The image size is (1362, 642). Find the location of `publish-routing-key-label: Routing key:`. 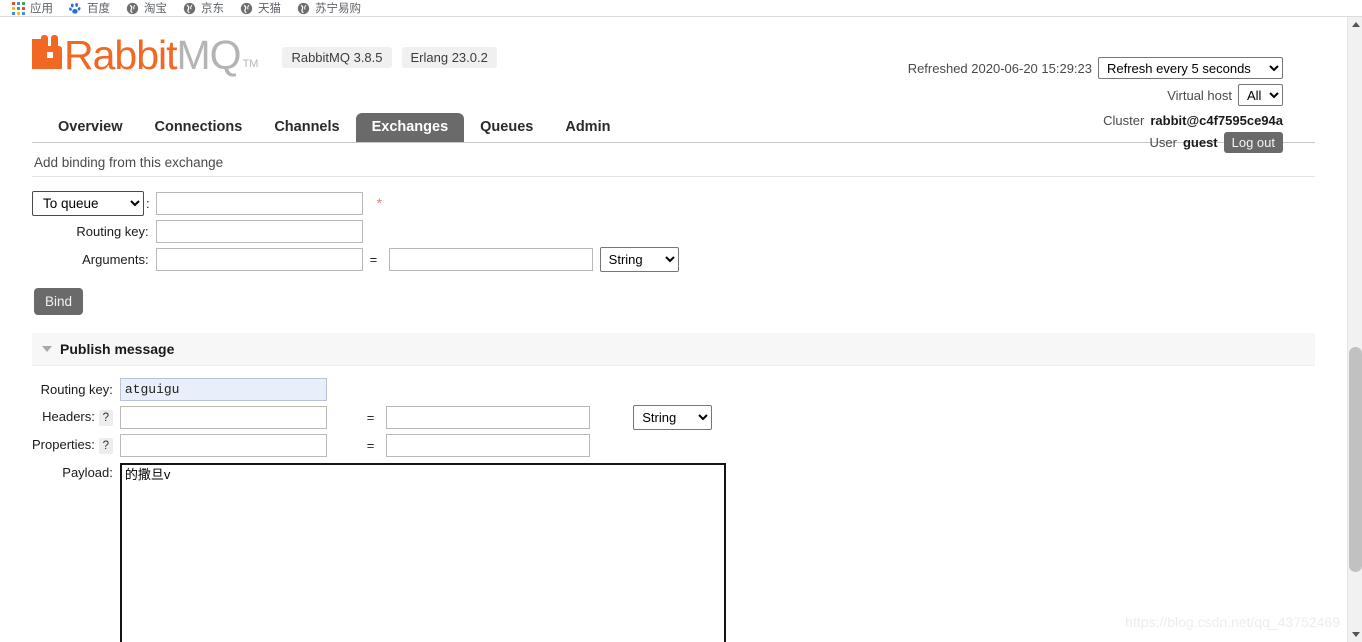

publish-routing-key-label: Routing key: is located at coordinates (76, 389).